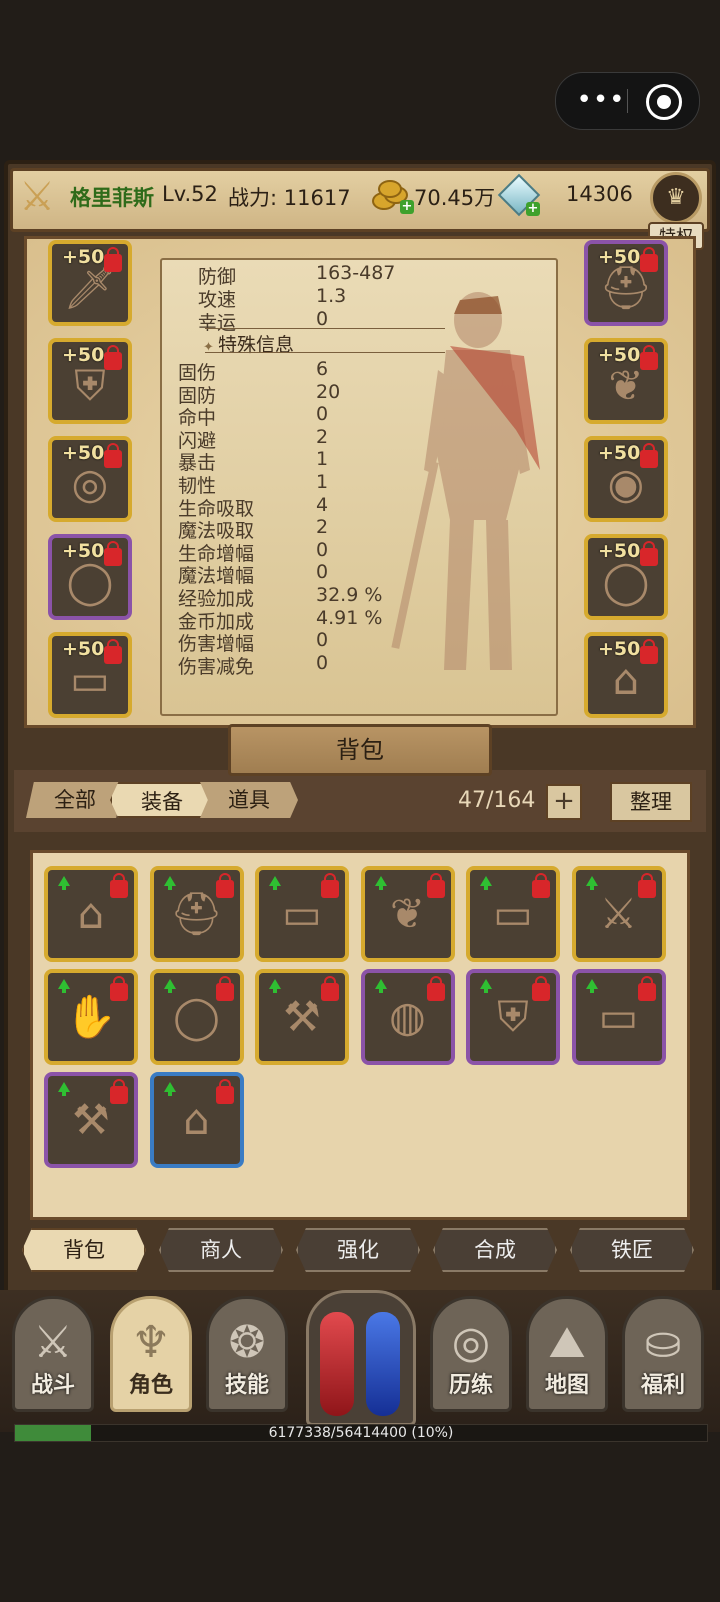  What do you see at coordinates (162, 800) in the screenshot?
I see `tab-equipment: 装备` at bounding box center [162, 800].